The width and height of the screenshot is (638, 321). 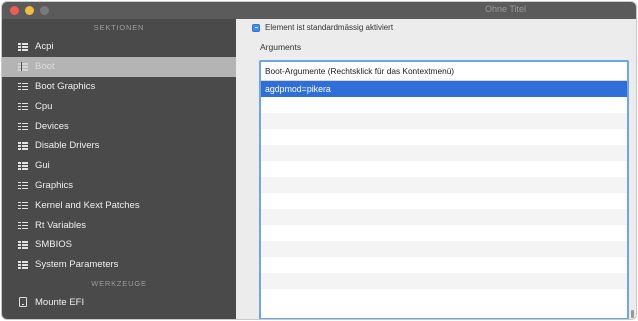 I want to click on sidebar-section-werkzeuge: WERKZEUGE, so click(x=119, y=283).